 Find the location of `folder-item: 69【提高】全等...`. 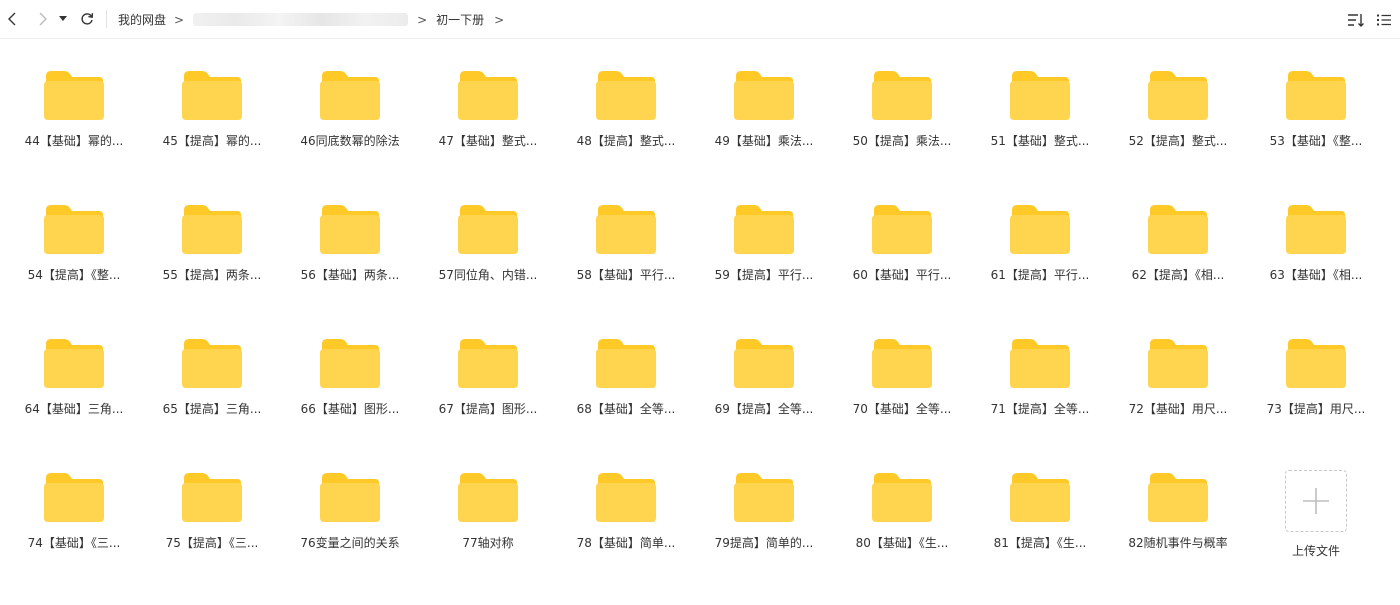

folder-item: 69【提高】全等... is located at coordinates (764, 375).